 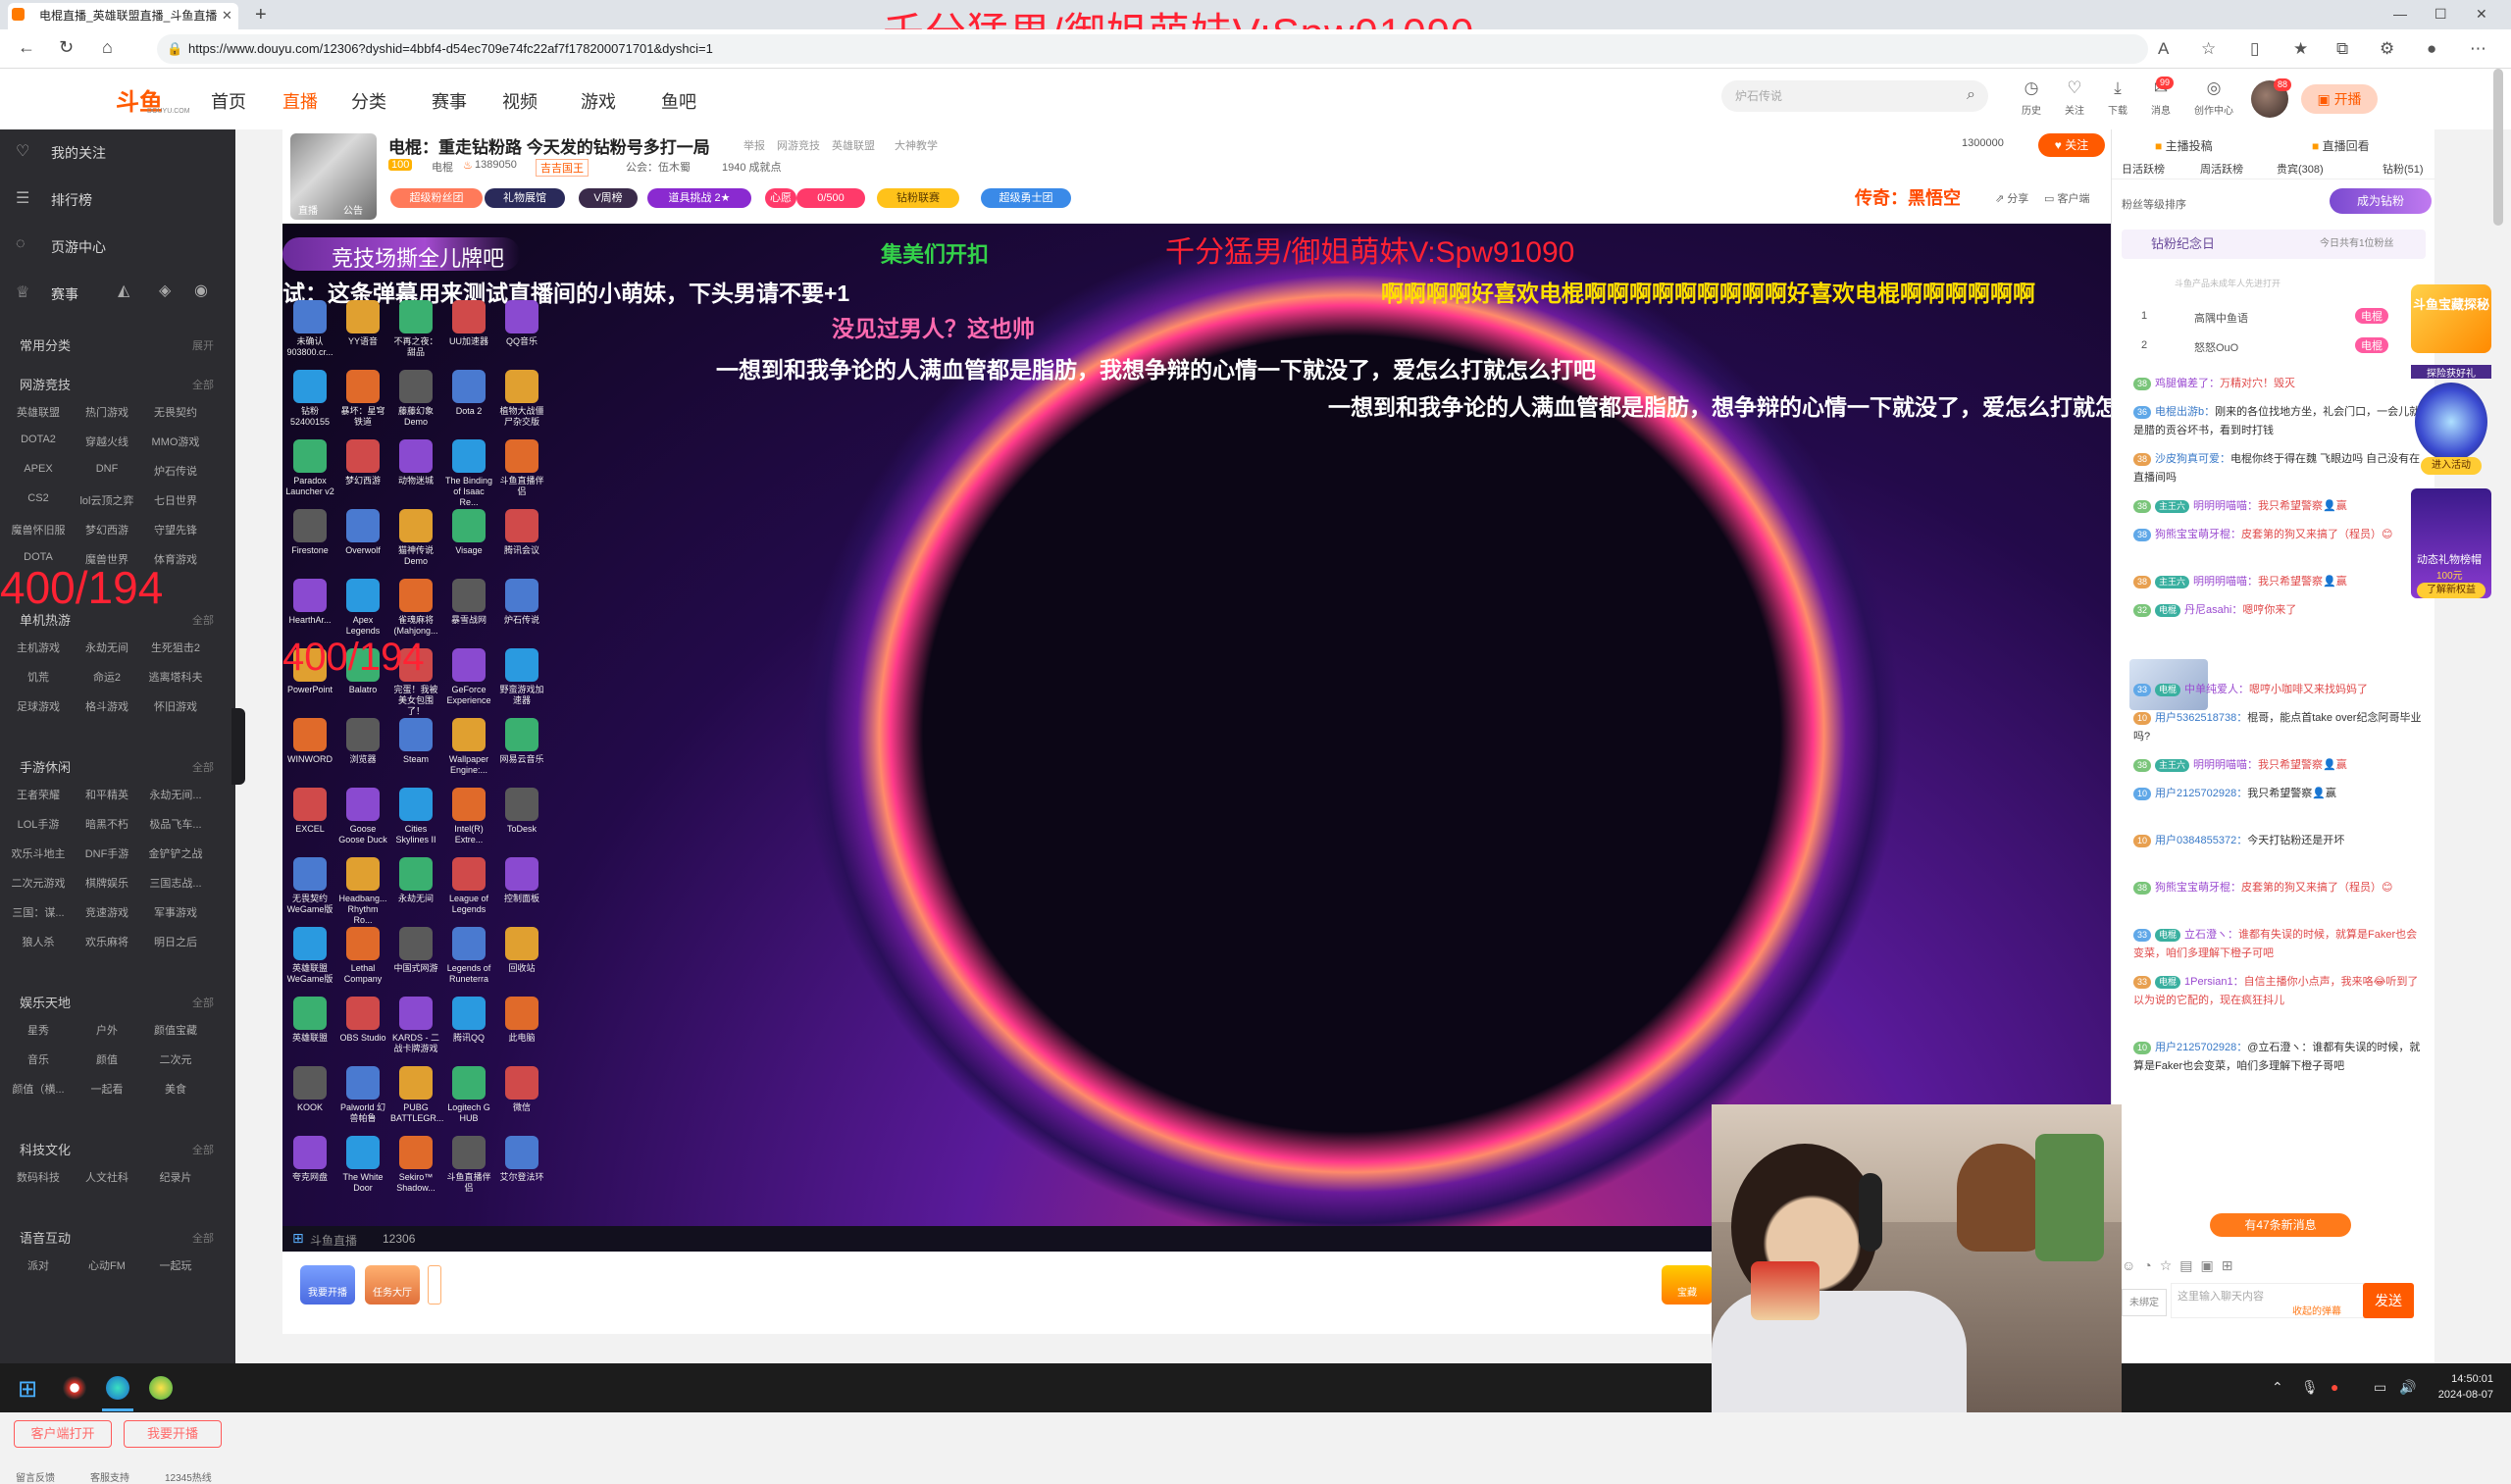 What do you see at coordinates (415, 950) in the screenshot?
I see `desktop-icon: 中国式网游` at bounding box center [415, 950].